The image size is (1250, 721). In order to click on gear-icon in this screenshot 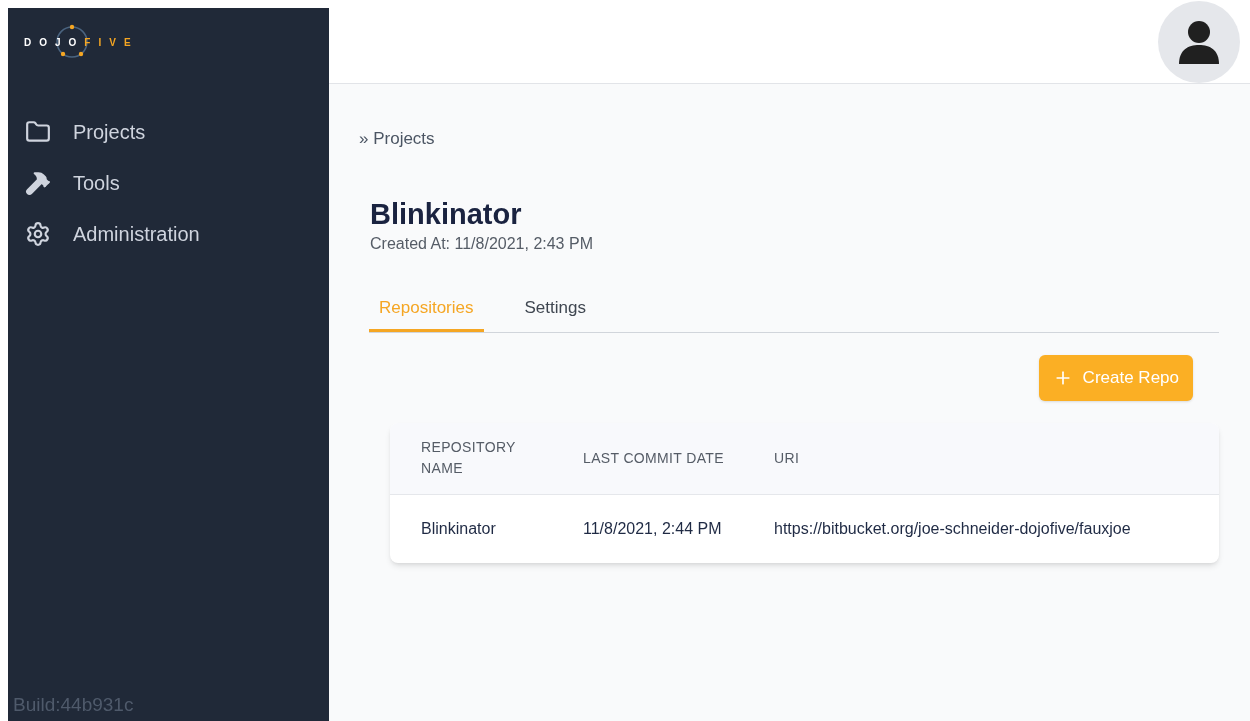, I will do `click(38, 233)`.